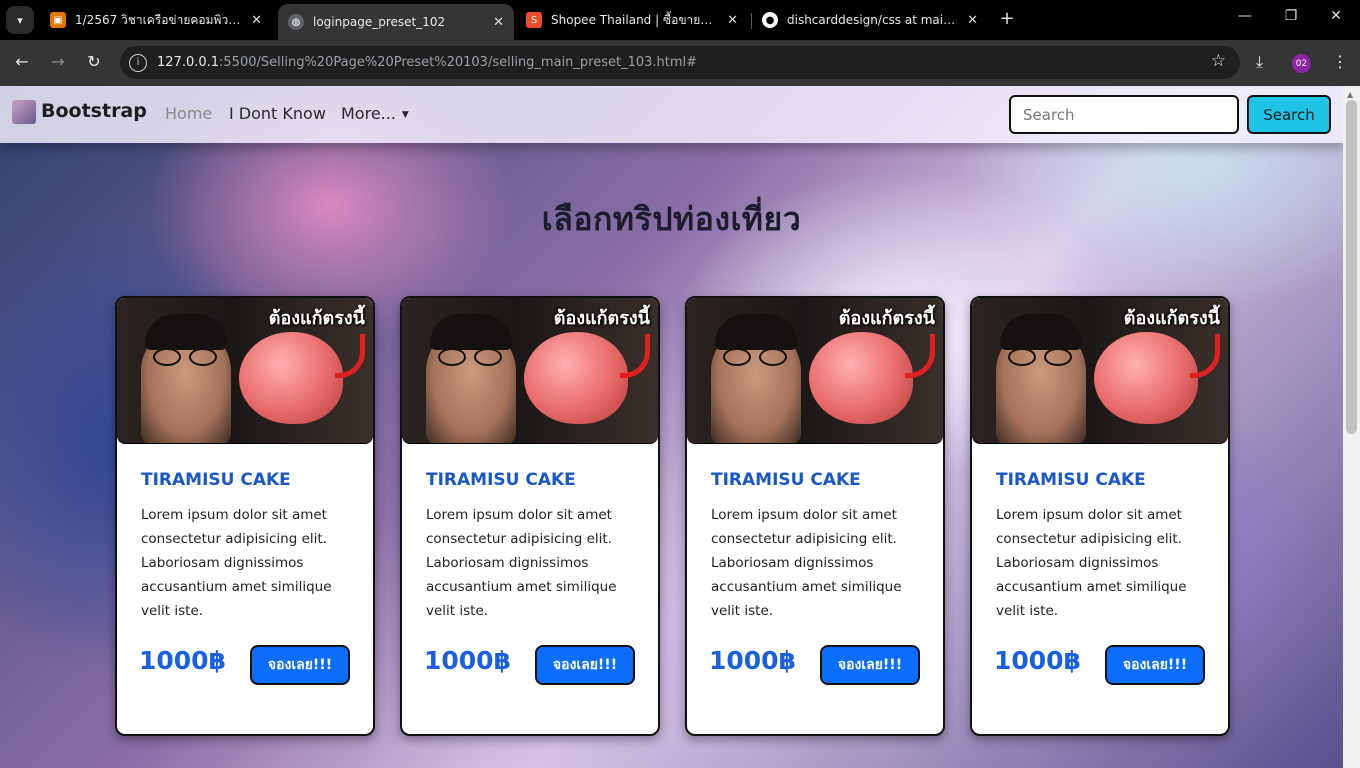 The height and width of the screenshot is (768, 1360). What do you see at coordinates (770, 20) in the screenshot?
I see `github-icon: ●` at bounding box center [770, 20].